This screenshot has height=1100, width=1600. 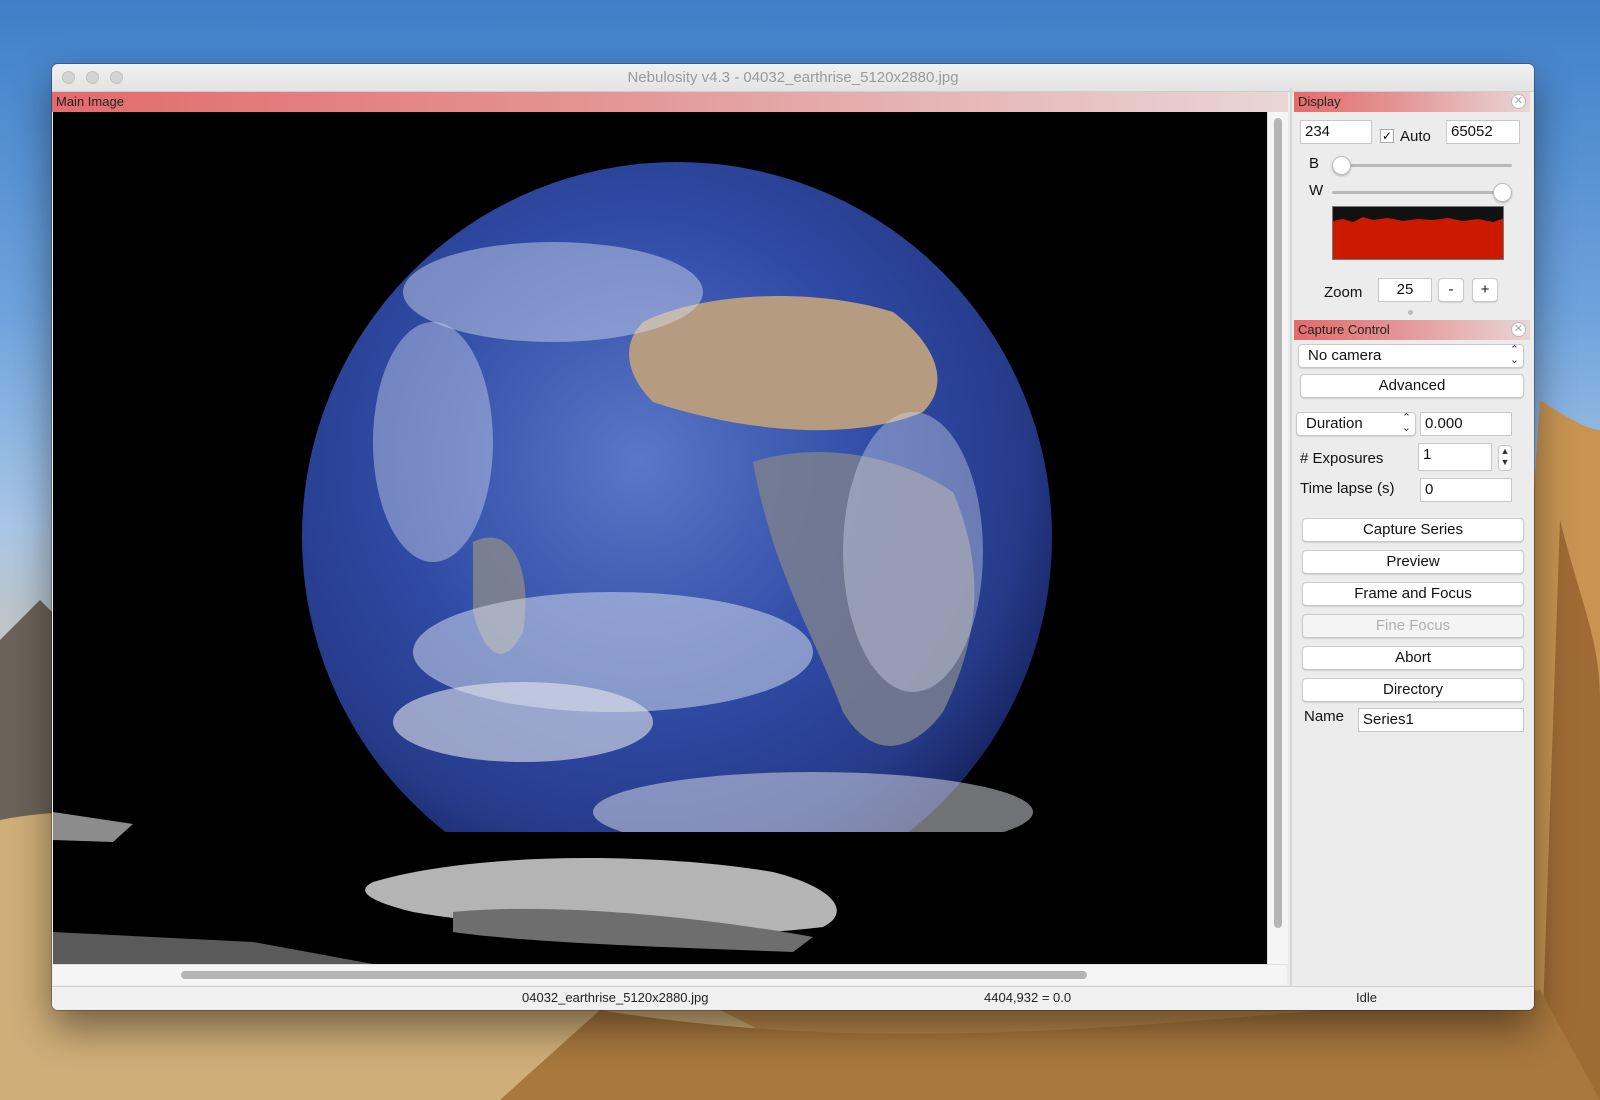 What do you see at coordinates (1387, 136) in the screenshot?
I see `auto-checkbox: ✓` at bounding box center [1387, 136].